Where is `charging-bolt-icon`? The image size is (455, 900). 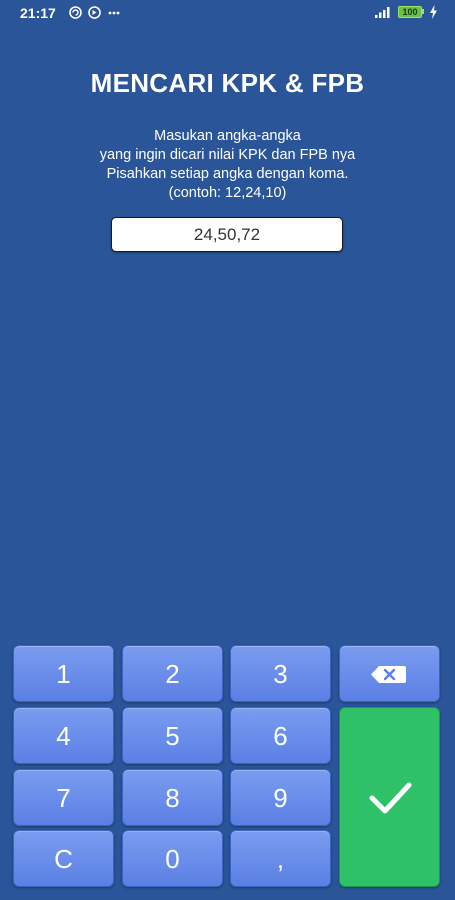
charging-bolt-icon is located at coordinates (433, 12).